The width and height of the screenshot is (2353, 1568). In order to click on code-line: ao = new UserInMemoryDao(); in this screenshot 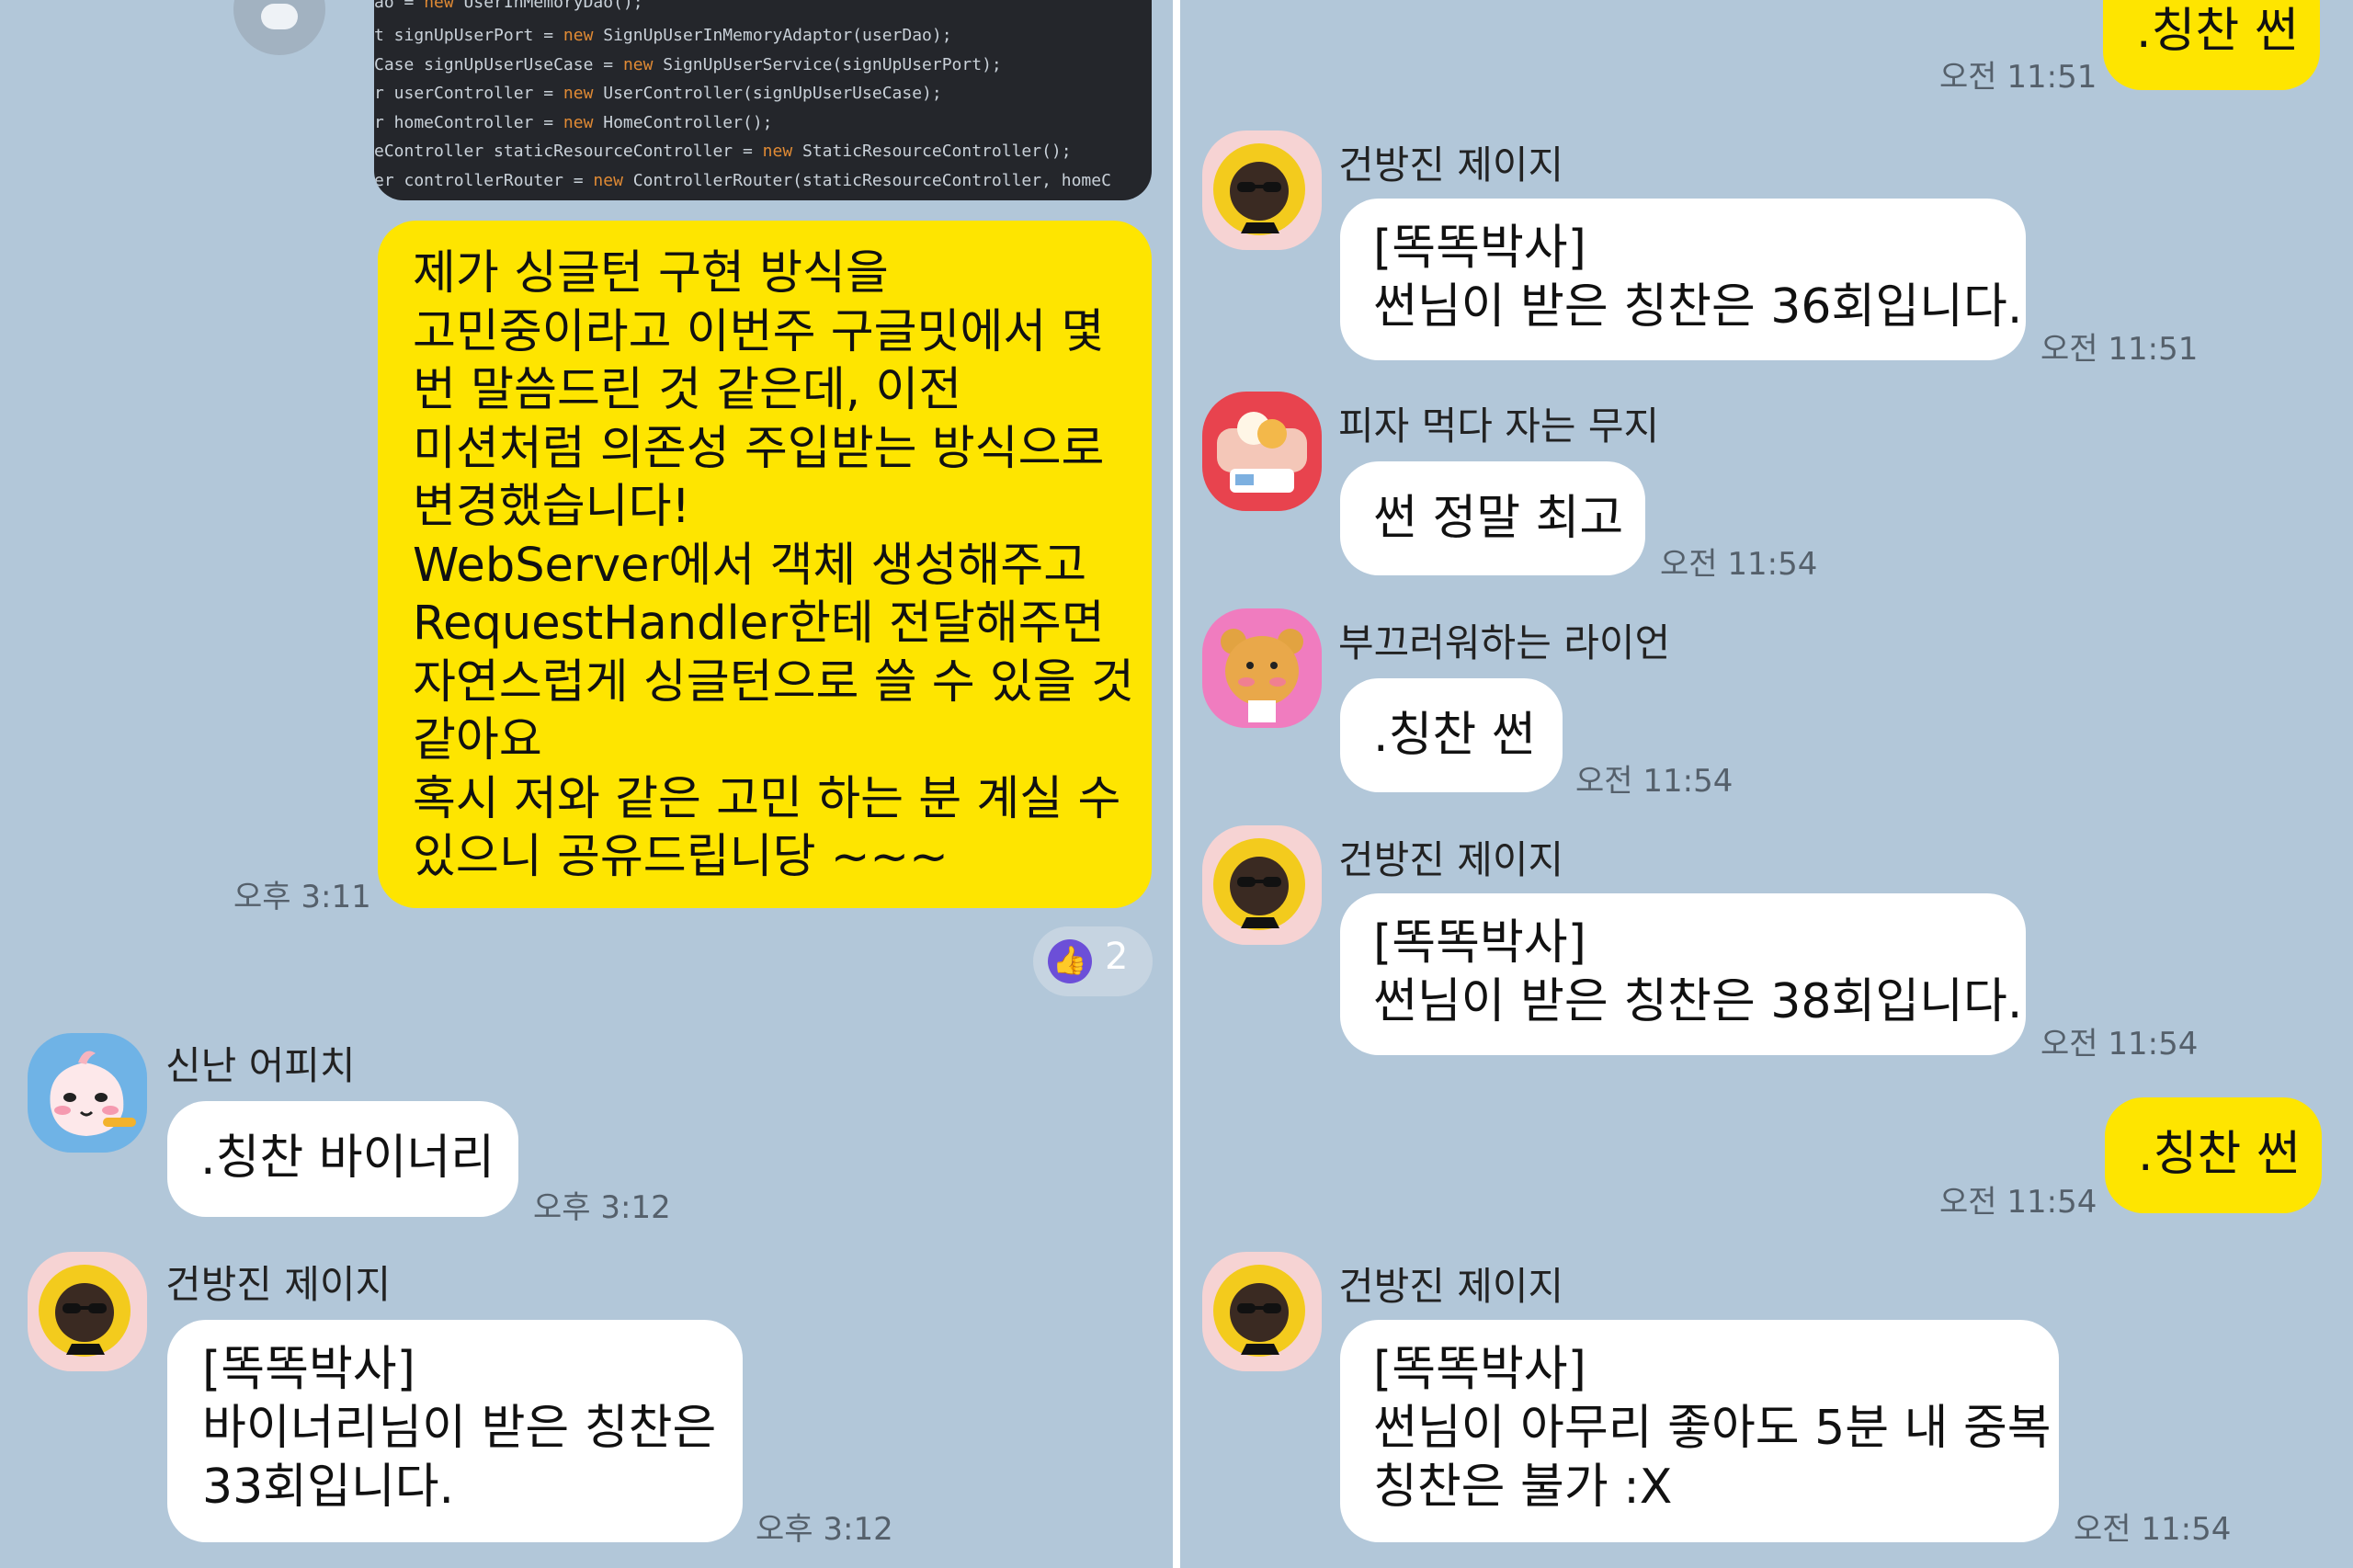, I will do `click(508, 6)`.